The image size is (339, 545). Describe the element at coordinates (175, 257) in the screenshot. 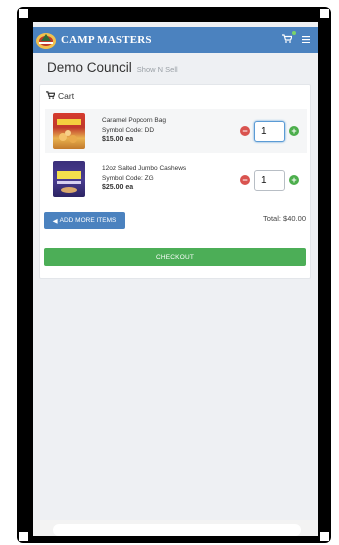

I see `checkout-button: CHECKOUT` at that location.